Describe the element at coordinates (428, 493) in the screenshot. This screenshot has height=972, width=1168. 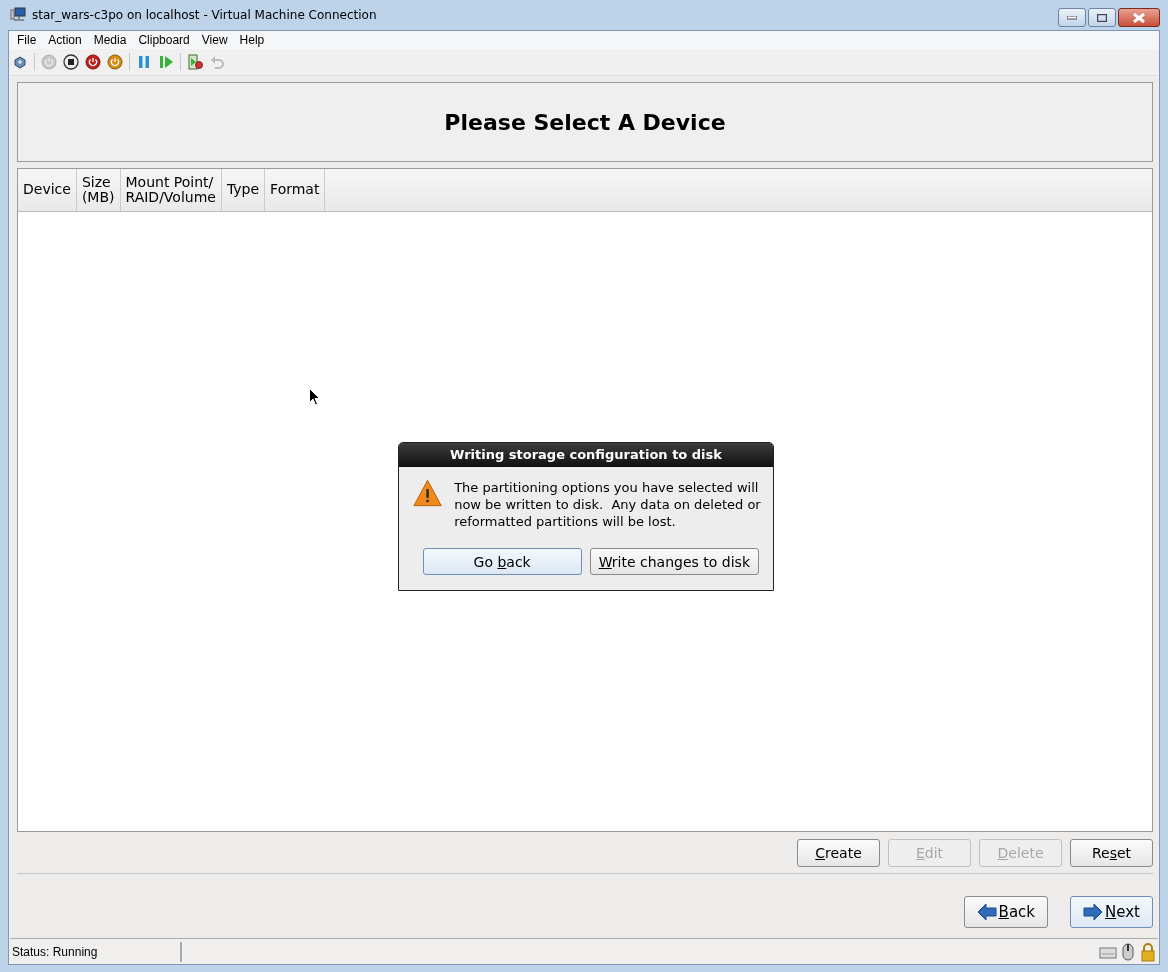
I see `warning-icon` at that location.